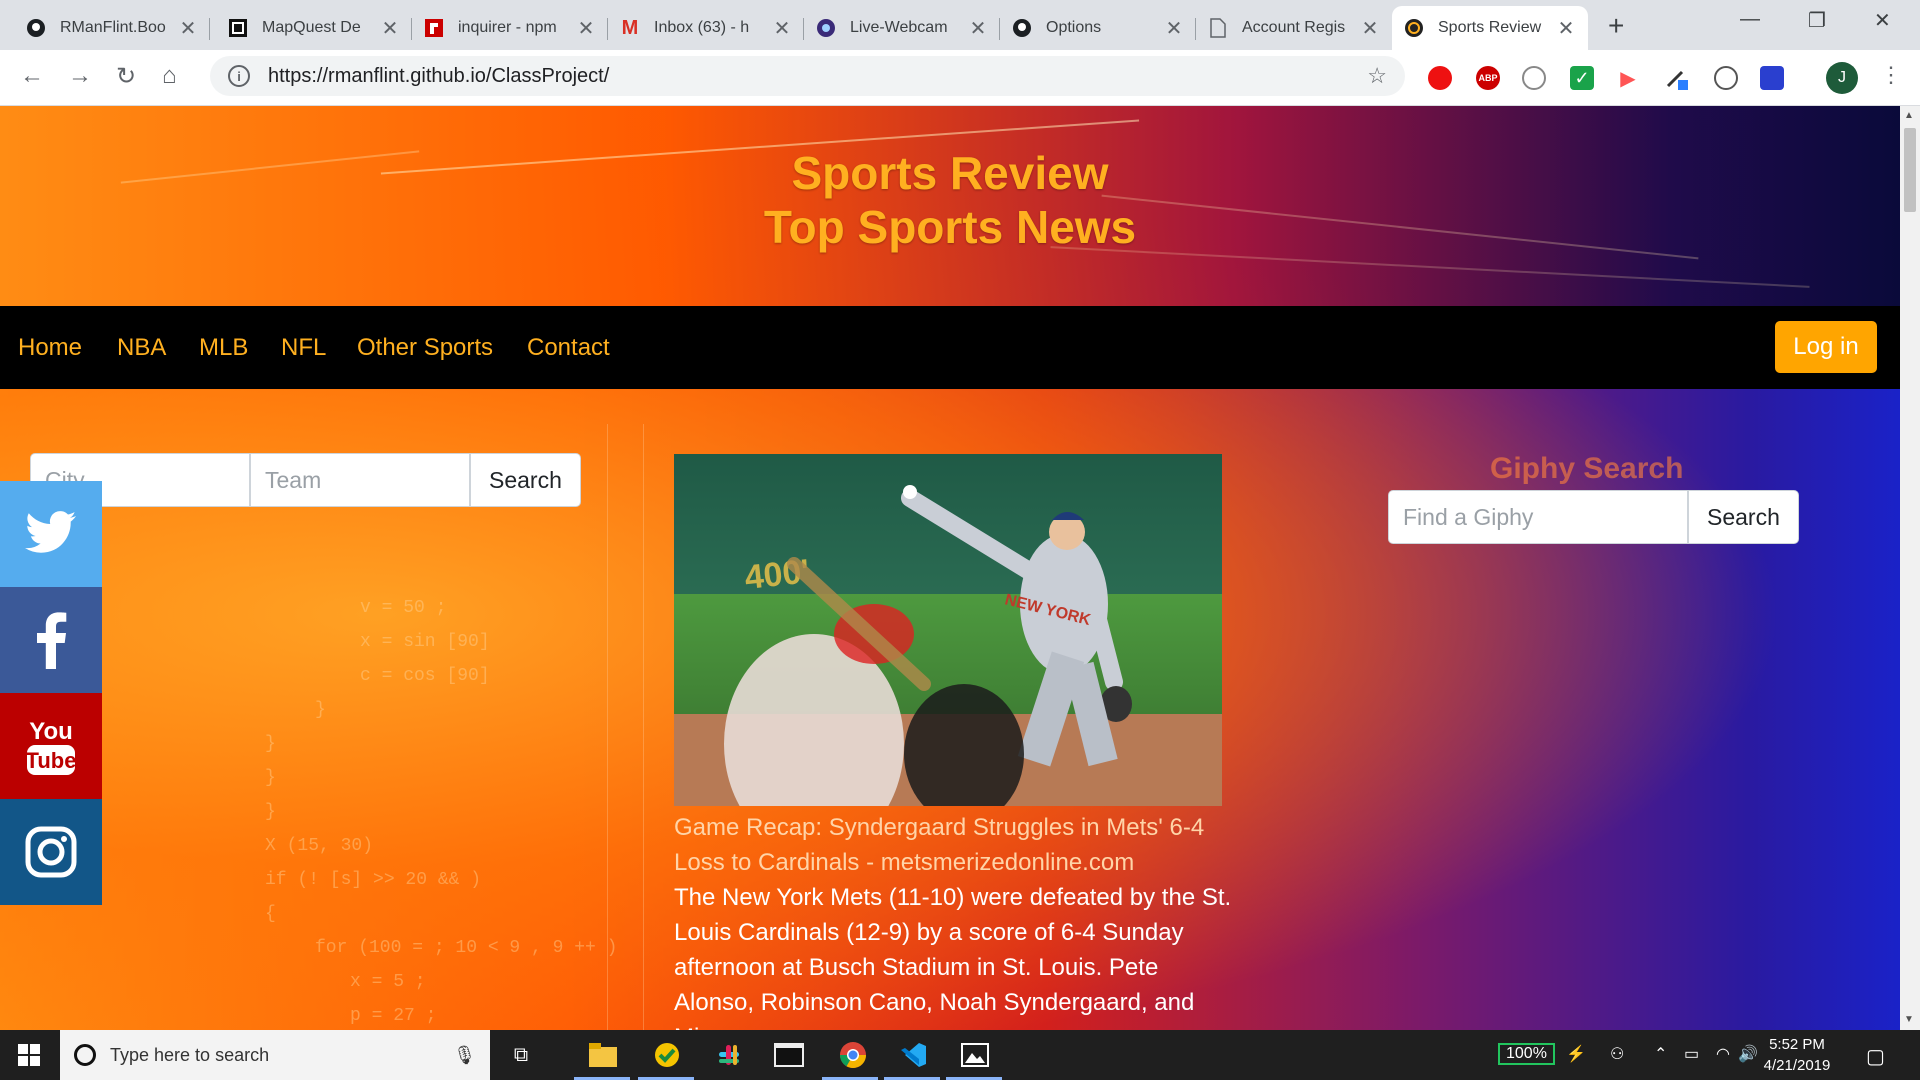  I want to click on youtube-icon: You Tube, so click(51, 746).